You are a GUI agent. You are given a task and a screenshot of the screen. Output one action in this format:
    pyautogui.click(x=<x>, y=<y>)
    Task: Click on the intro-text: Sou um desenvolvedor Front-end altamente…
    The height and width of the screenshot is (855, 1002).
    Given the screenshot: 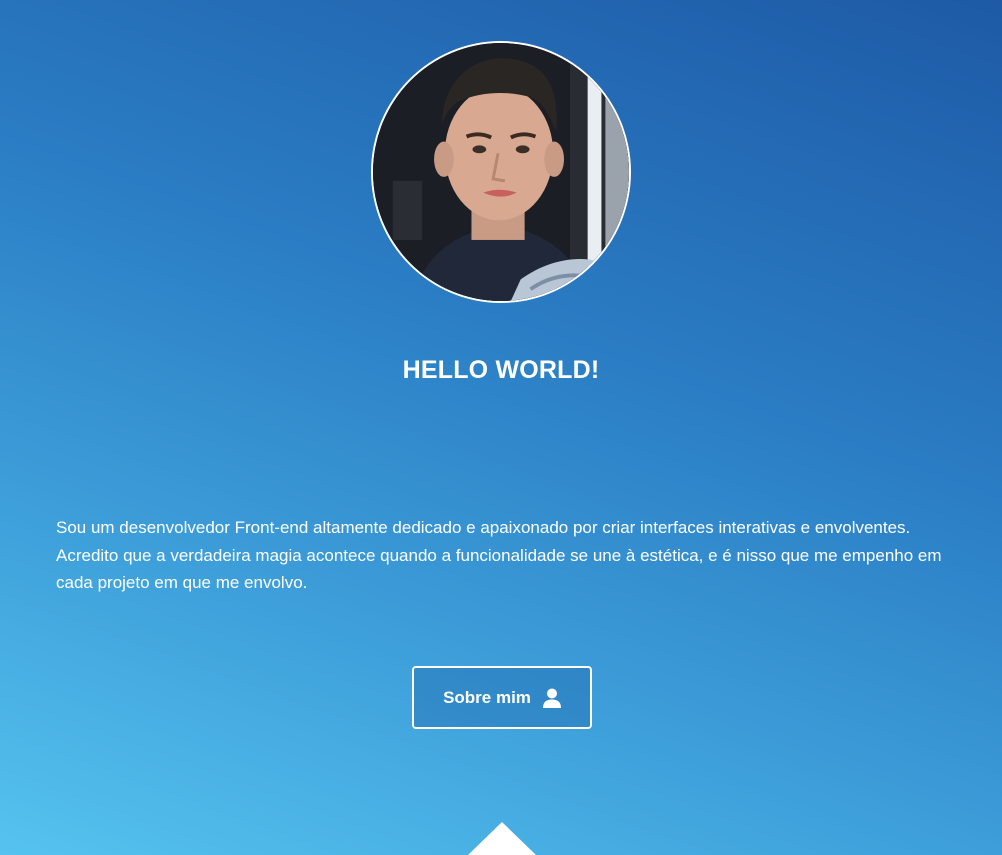 What is the action you would take?
    pyautogui.click(x=499, y=555)
    